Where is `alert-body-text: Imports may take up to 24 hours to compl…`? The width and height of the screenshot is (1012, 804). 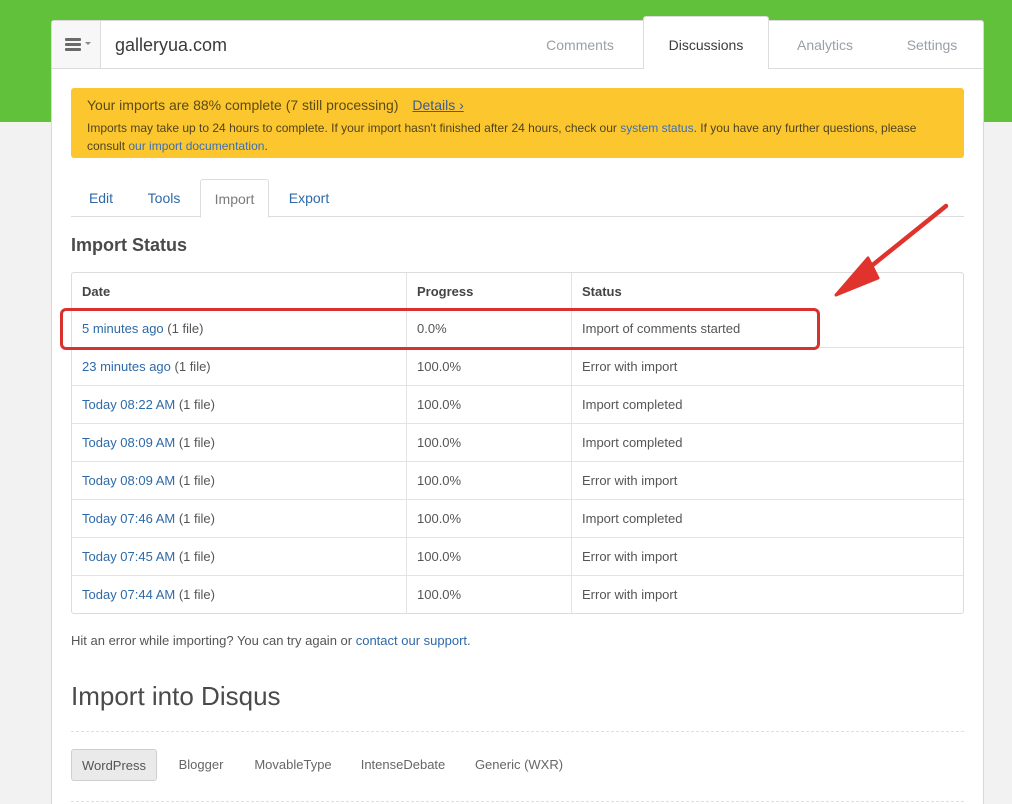 alert-body-text: Imports may take up to 24 hours to compl… is located at coordinates (354, 128).